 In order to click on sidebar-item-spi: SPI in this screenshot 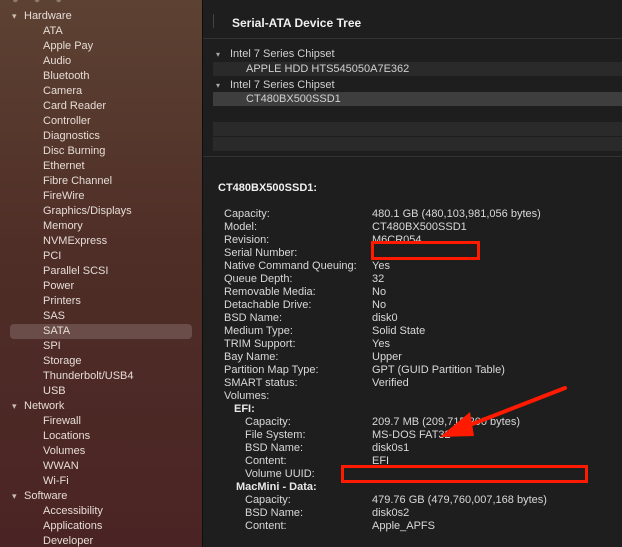, I will do `click(52, 346)`.